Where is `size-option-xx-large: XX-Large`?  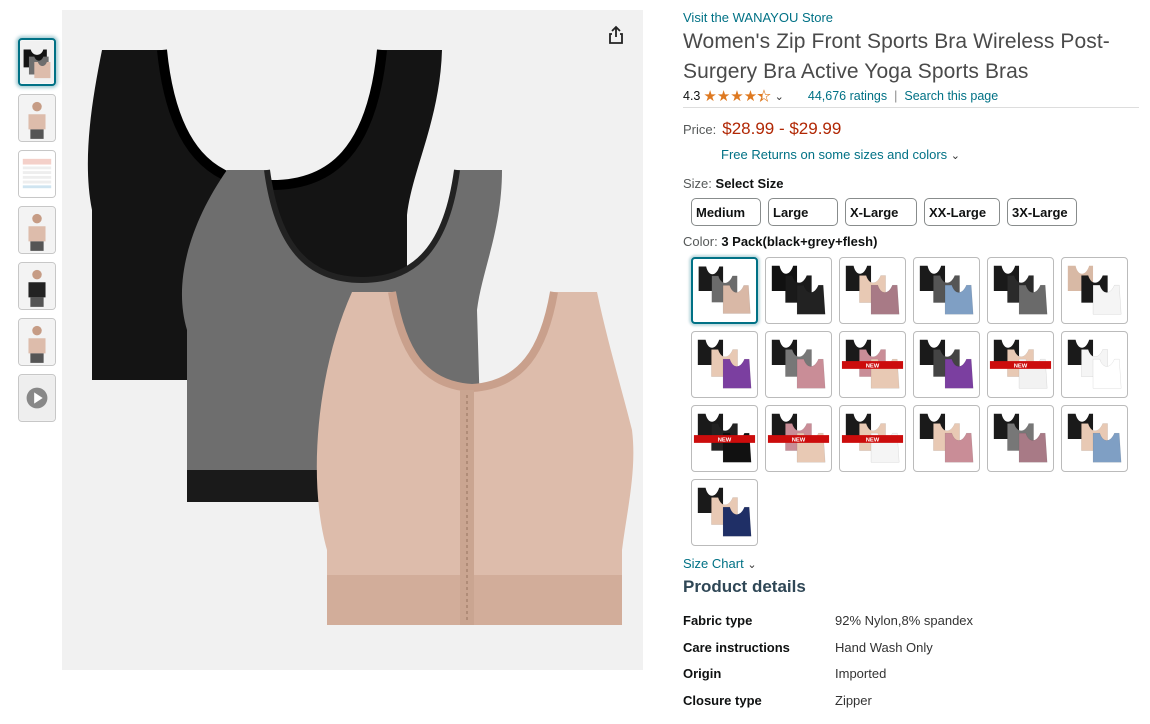 size-option-xx-large: XX-Large is located at coordinates (962, 212).